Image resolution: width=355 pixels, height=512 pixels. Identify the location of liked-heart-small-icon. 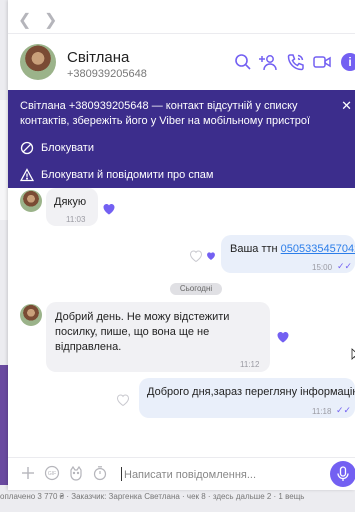
(211, 255).